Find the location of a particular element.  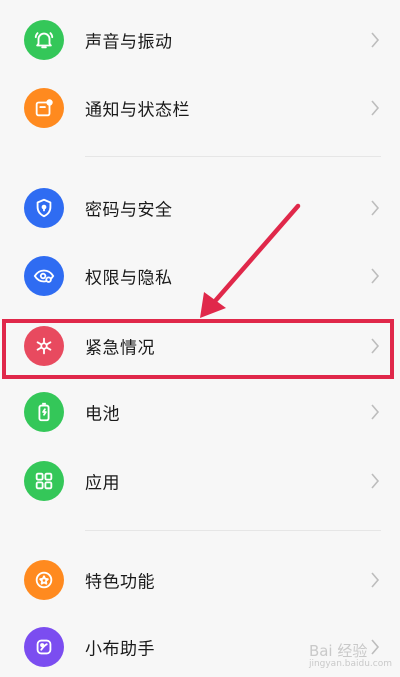

apps-grid-icon is located at coordinates (44, 481).